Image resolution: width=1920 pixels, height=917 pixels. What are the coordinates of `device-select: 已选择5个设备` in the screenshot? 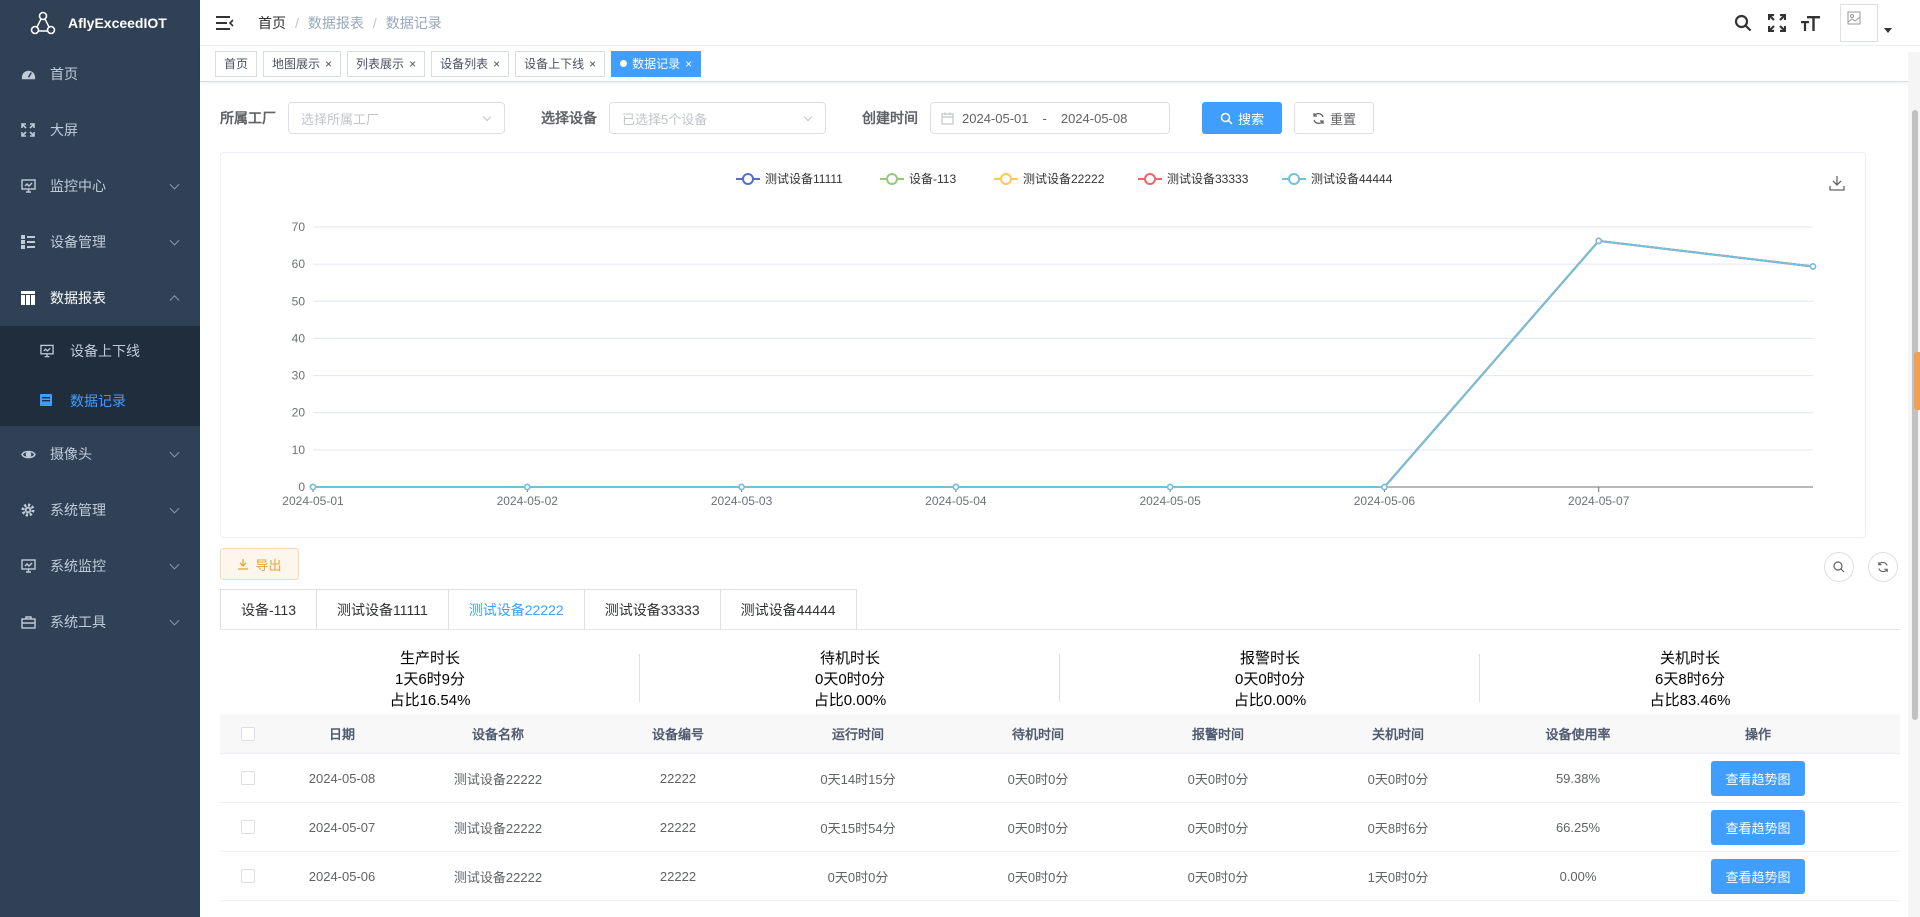 It's located at (717, 118).